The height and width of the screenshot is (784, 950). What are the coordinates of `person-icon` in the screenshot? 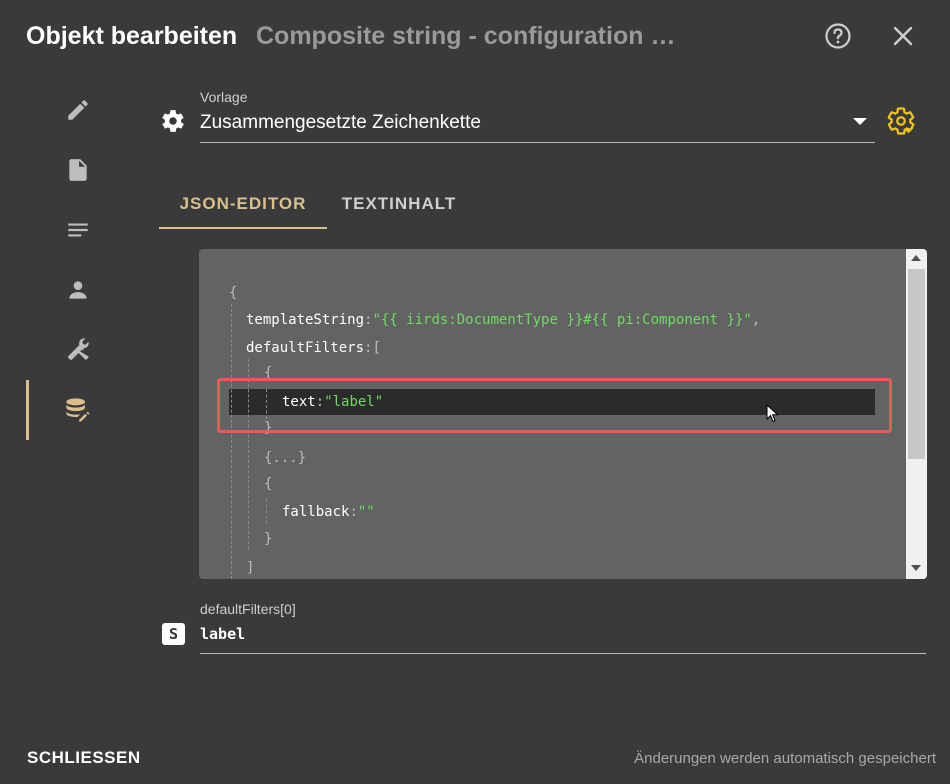 It's located at (78, 290).